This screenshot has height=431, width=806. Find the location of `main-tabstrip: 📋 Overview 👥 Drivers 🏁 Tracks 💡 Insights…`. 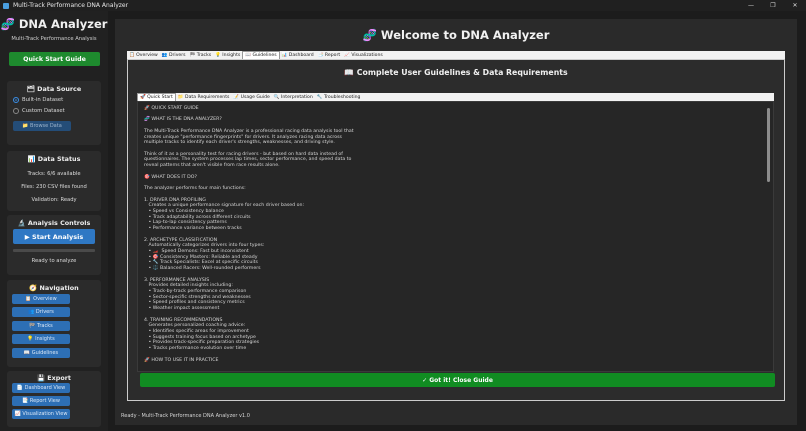

main-tabstrip: 📋 Overview 👥 Drivers 🏁 Tracks 💡 Insights… is located at coordinates (456, 55).